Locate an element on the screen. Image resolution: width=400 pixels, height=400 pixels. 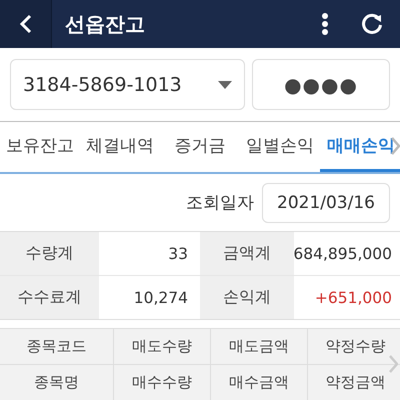
summary-value: 684,895,000 is located at coordinates (347, 253).